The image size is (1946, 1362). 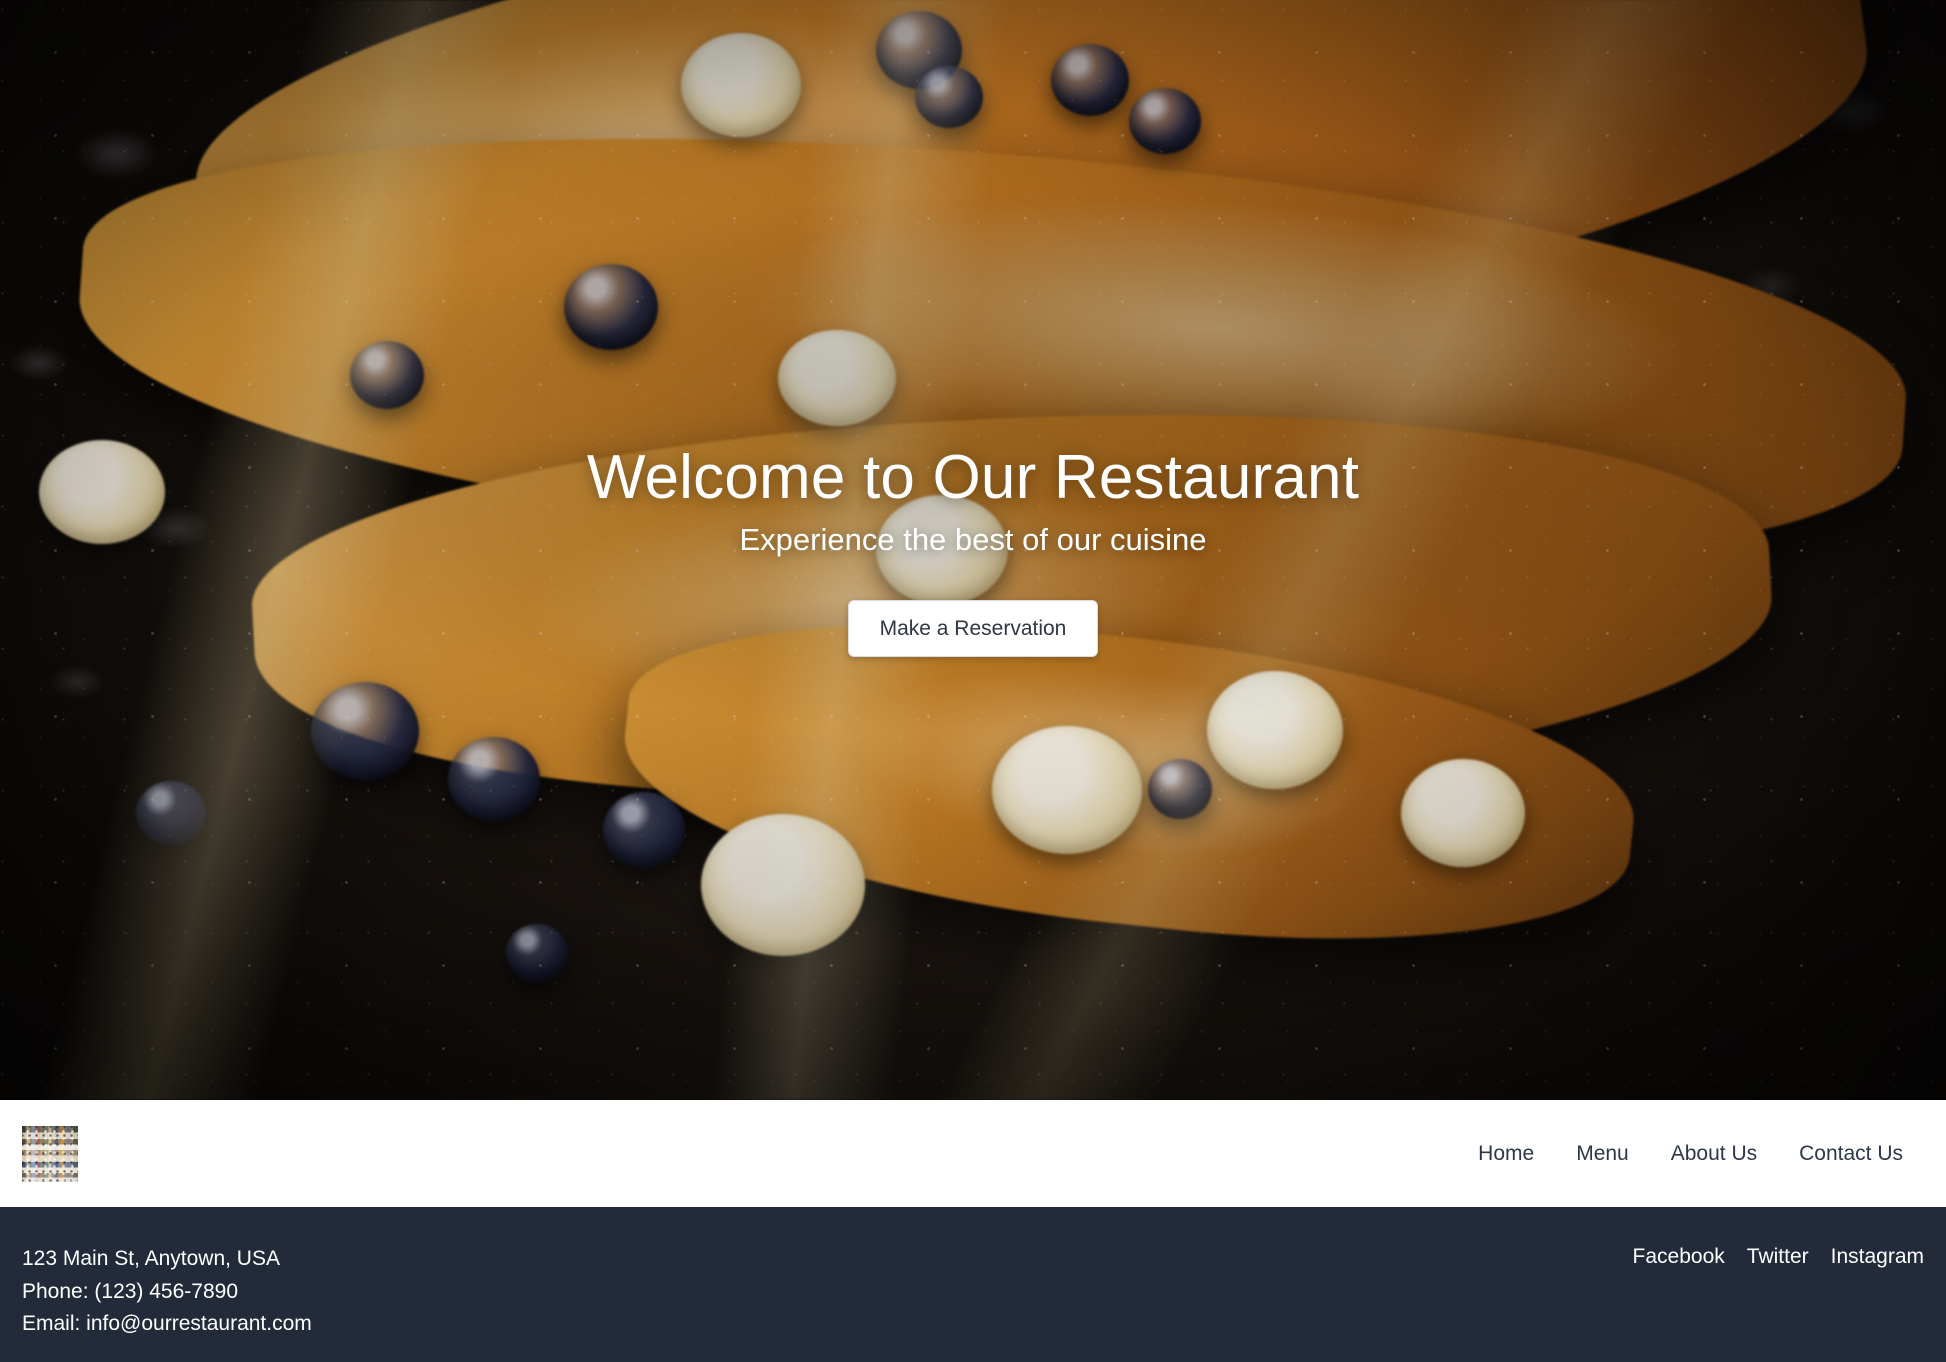 What do you see at coordinates (973, 478) in the screenshot?
I see `hero-title: Welcome to Our Restaurant` at bounding box center [973, 478].